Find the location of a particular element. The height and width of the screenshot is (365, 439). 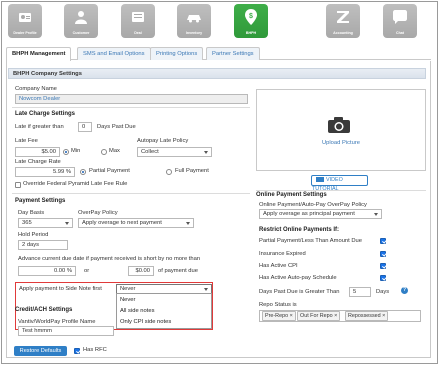

overpay-policy-select: Apply overage to next payment is located at coordinates (136, 223).